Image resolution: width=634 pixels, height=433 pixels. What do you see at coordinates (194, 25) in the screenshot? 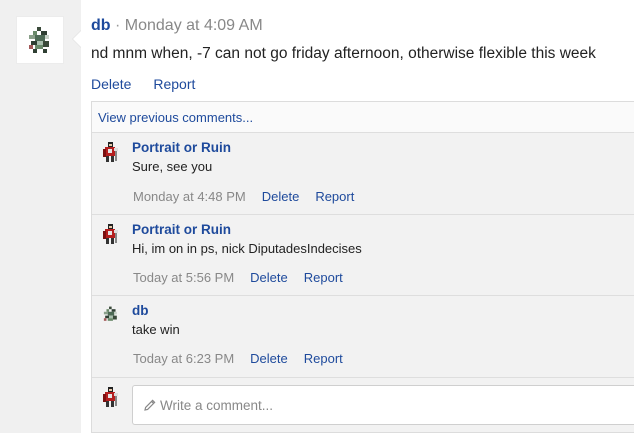
I see `post-timestamp: Monday at 4:09 AM` at bounding box center [194, 25].